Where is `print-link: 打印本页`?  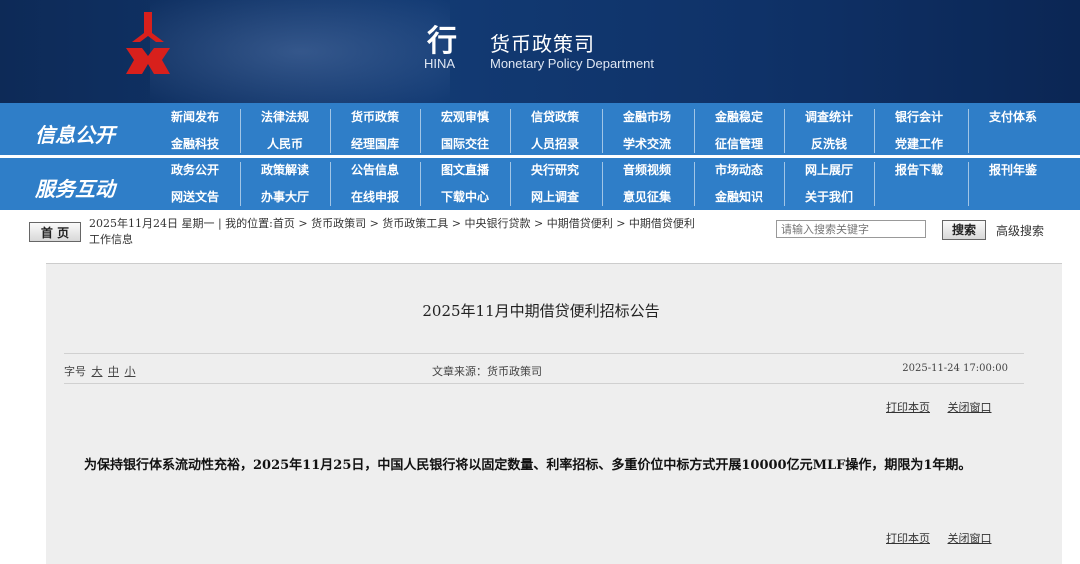 print-link: 打印本页 is located at coordinates (908, 407).